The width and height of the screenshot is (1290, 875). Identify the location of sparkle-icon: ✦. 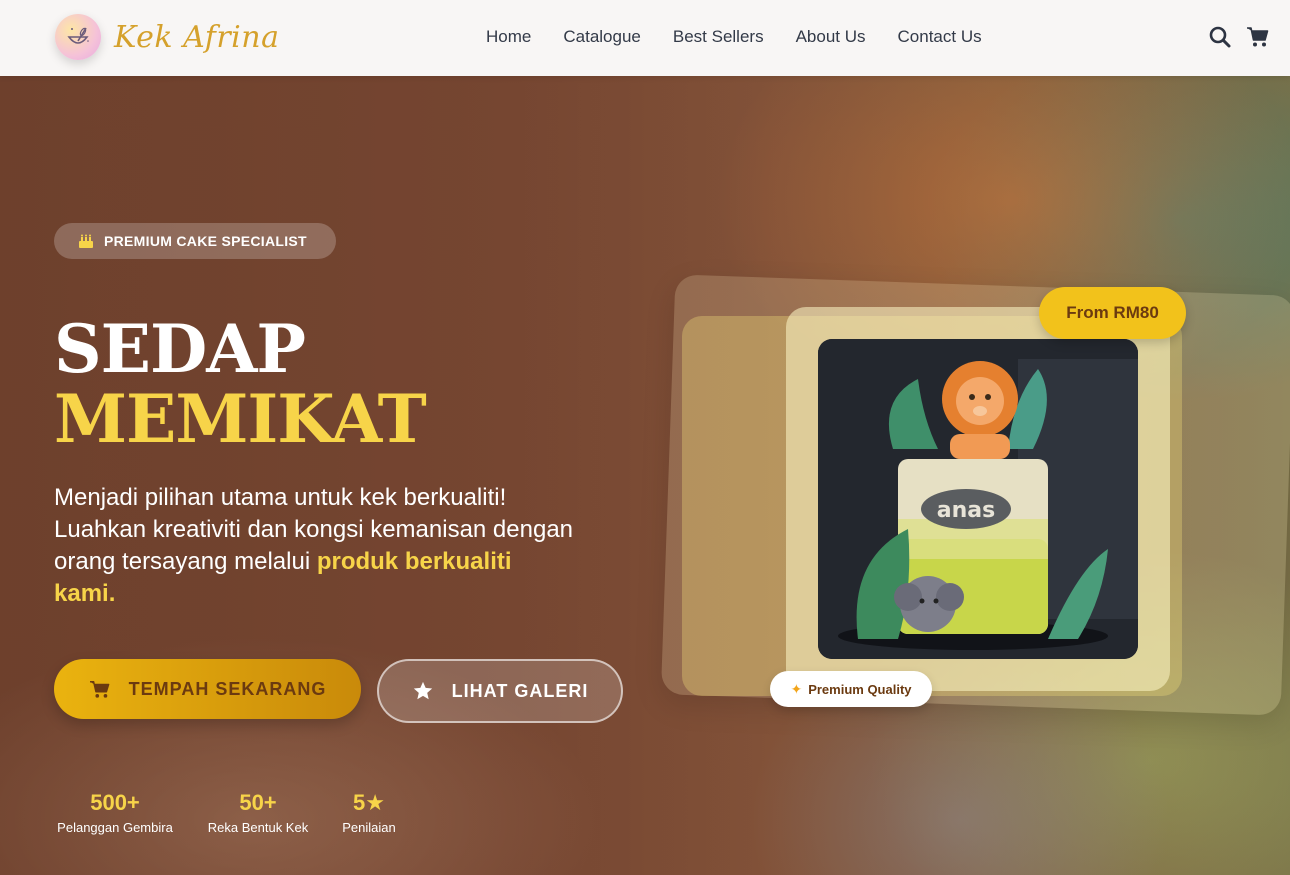
(796, 688).